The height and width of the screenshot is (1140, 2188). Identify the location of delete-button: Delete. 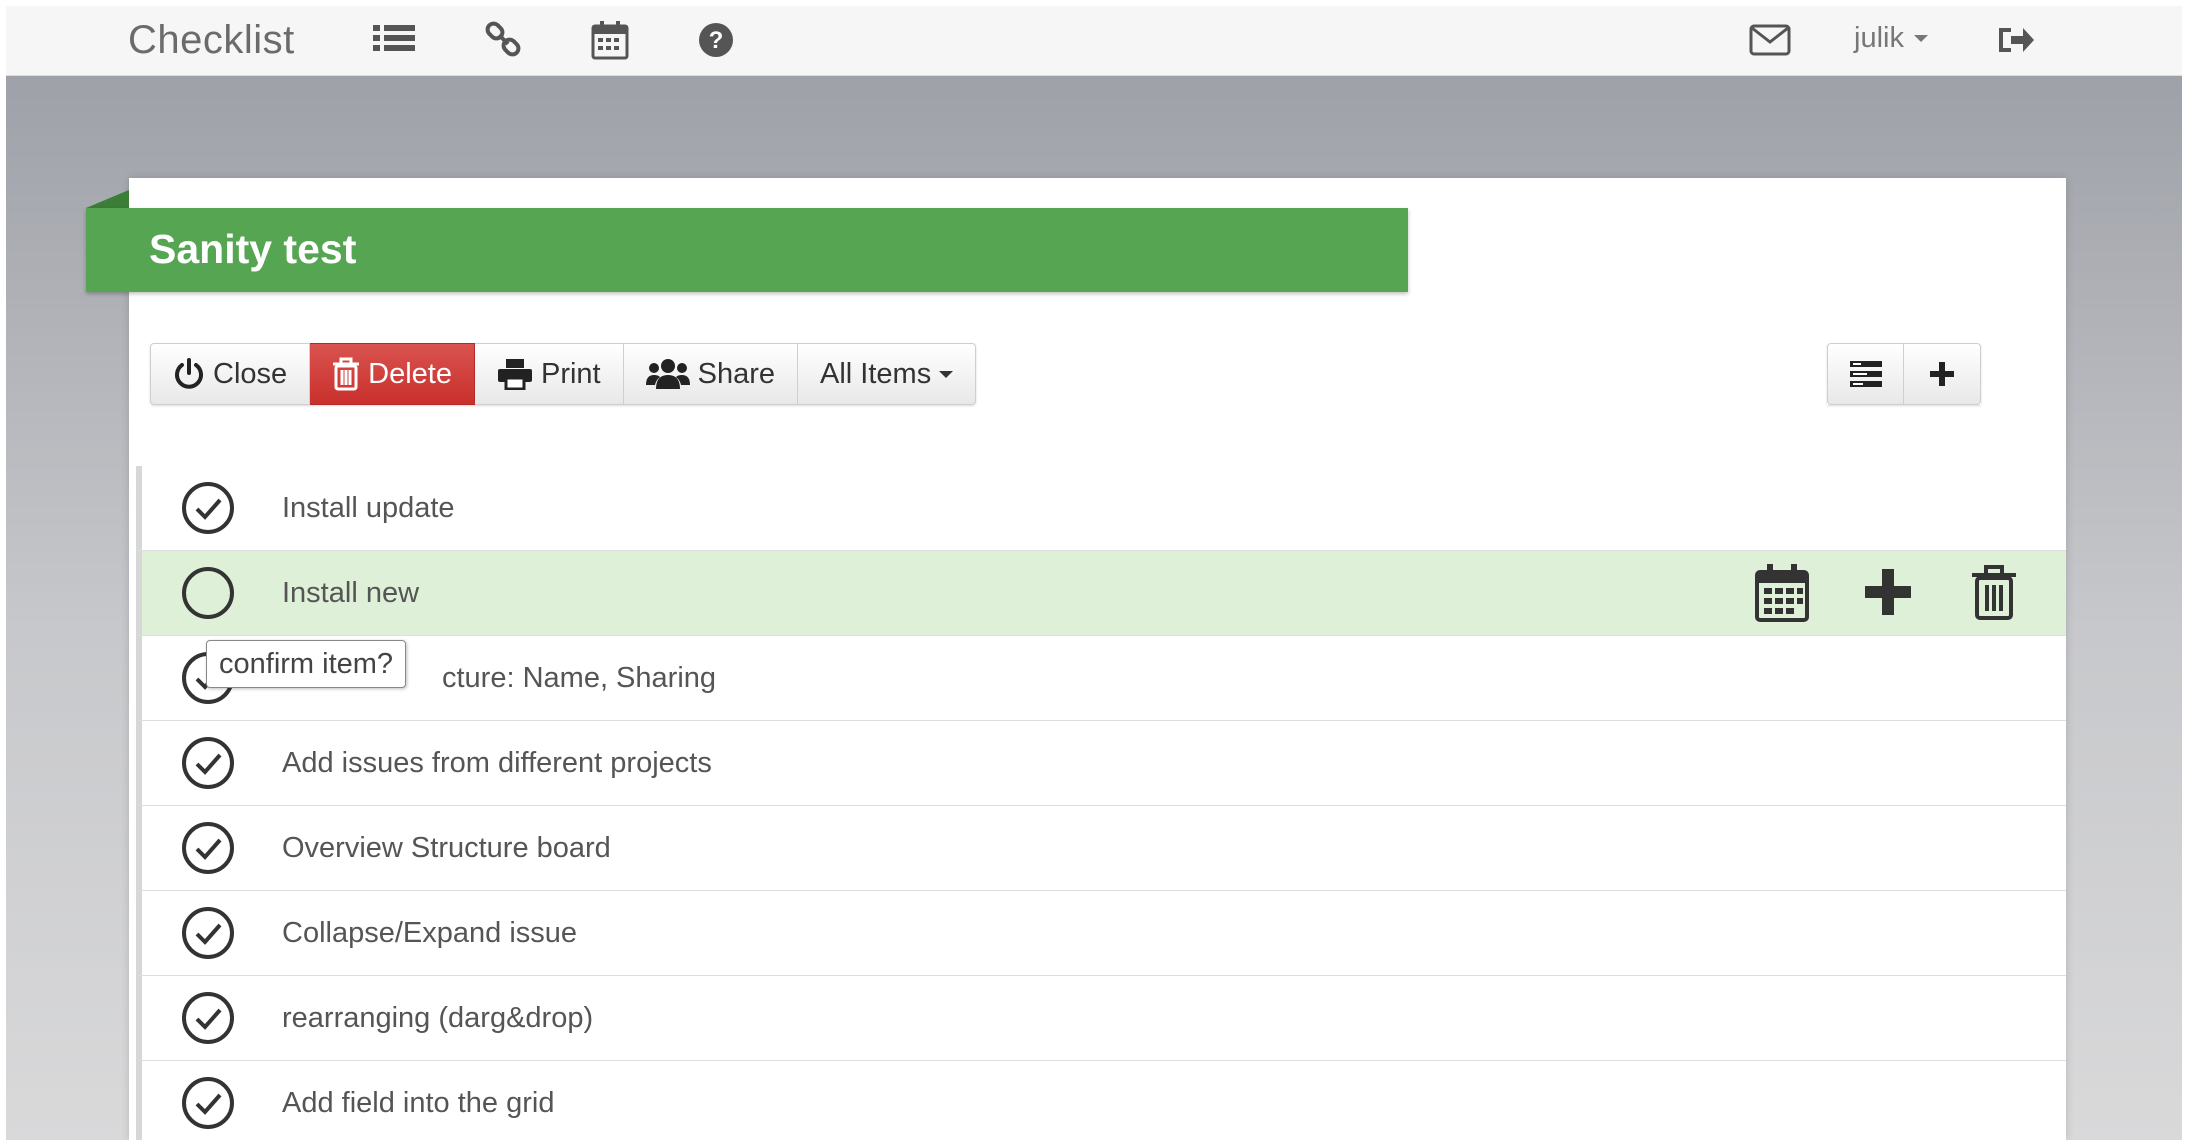
(392, 374).